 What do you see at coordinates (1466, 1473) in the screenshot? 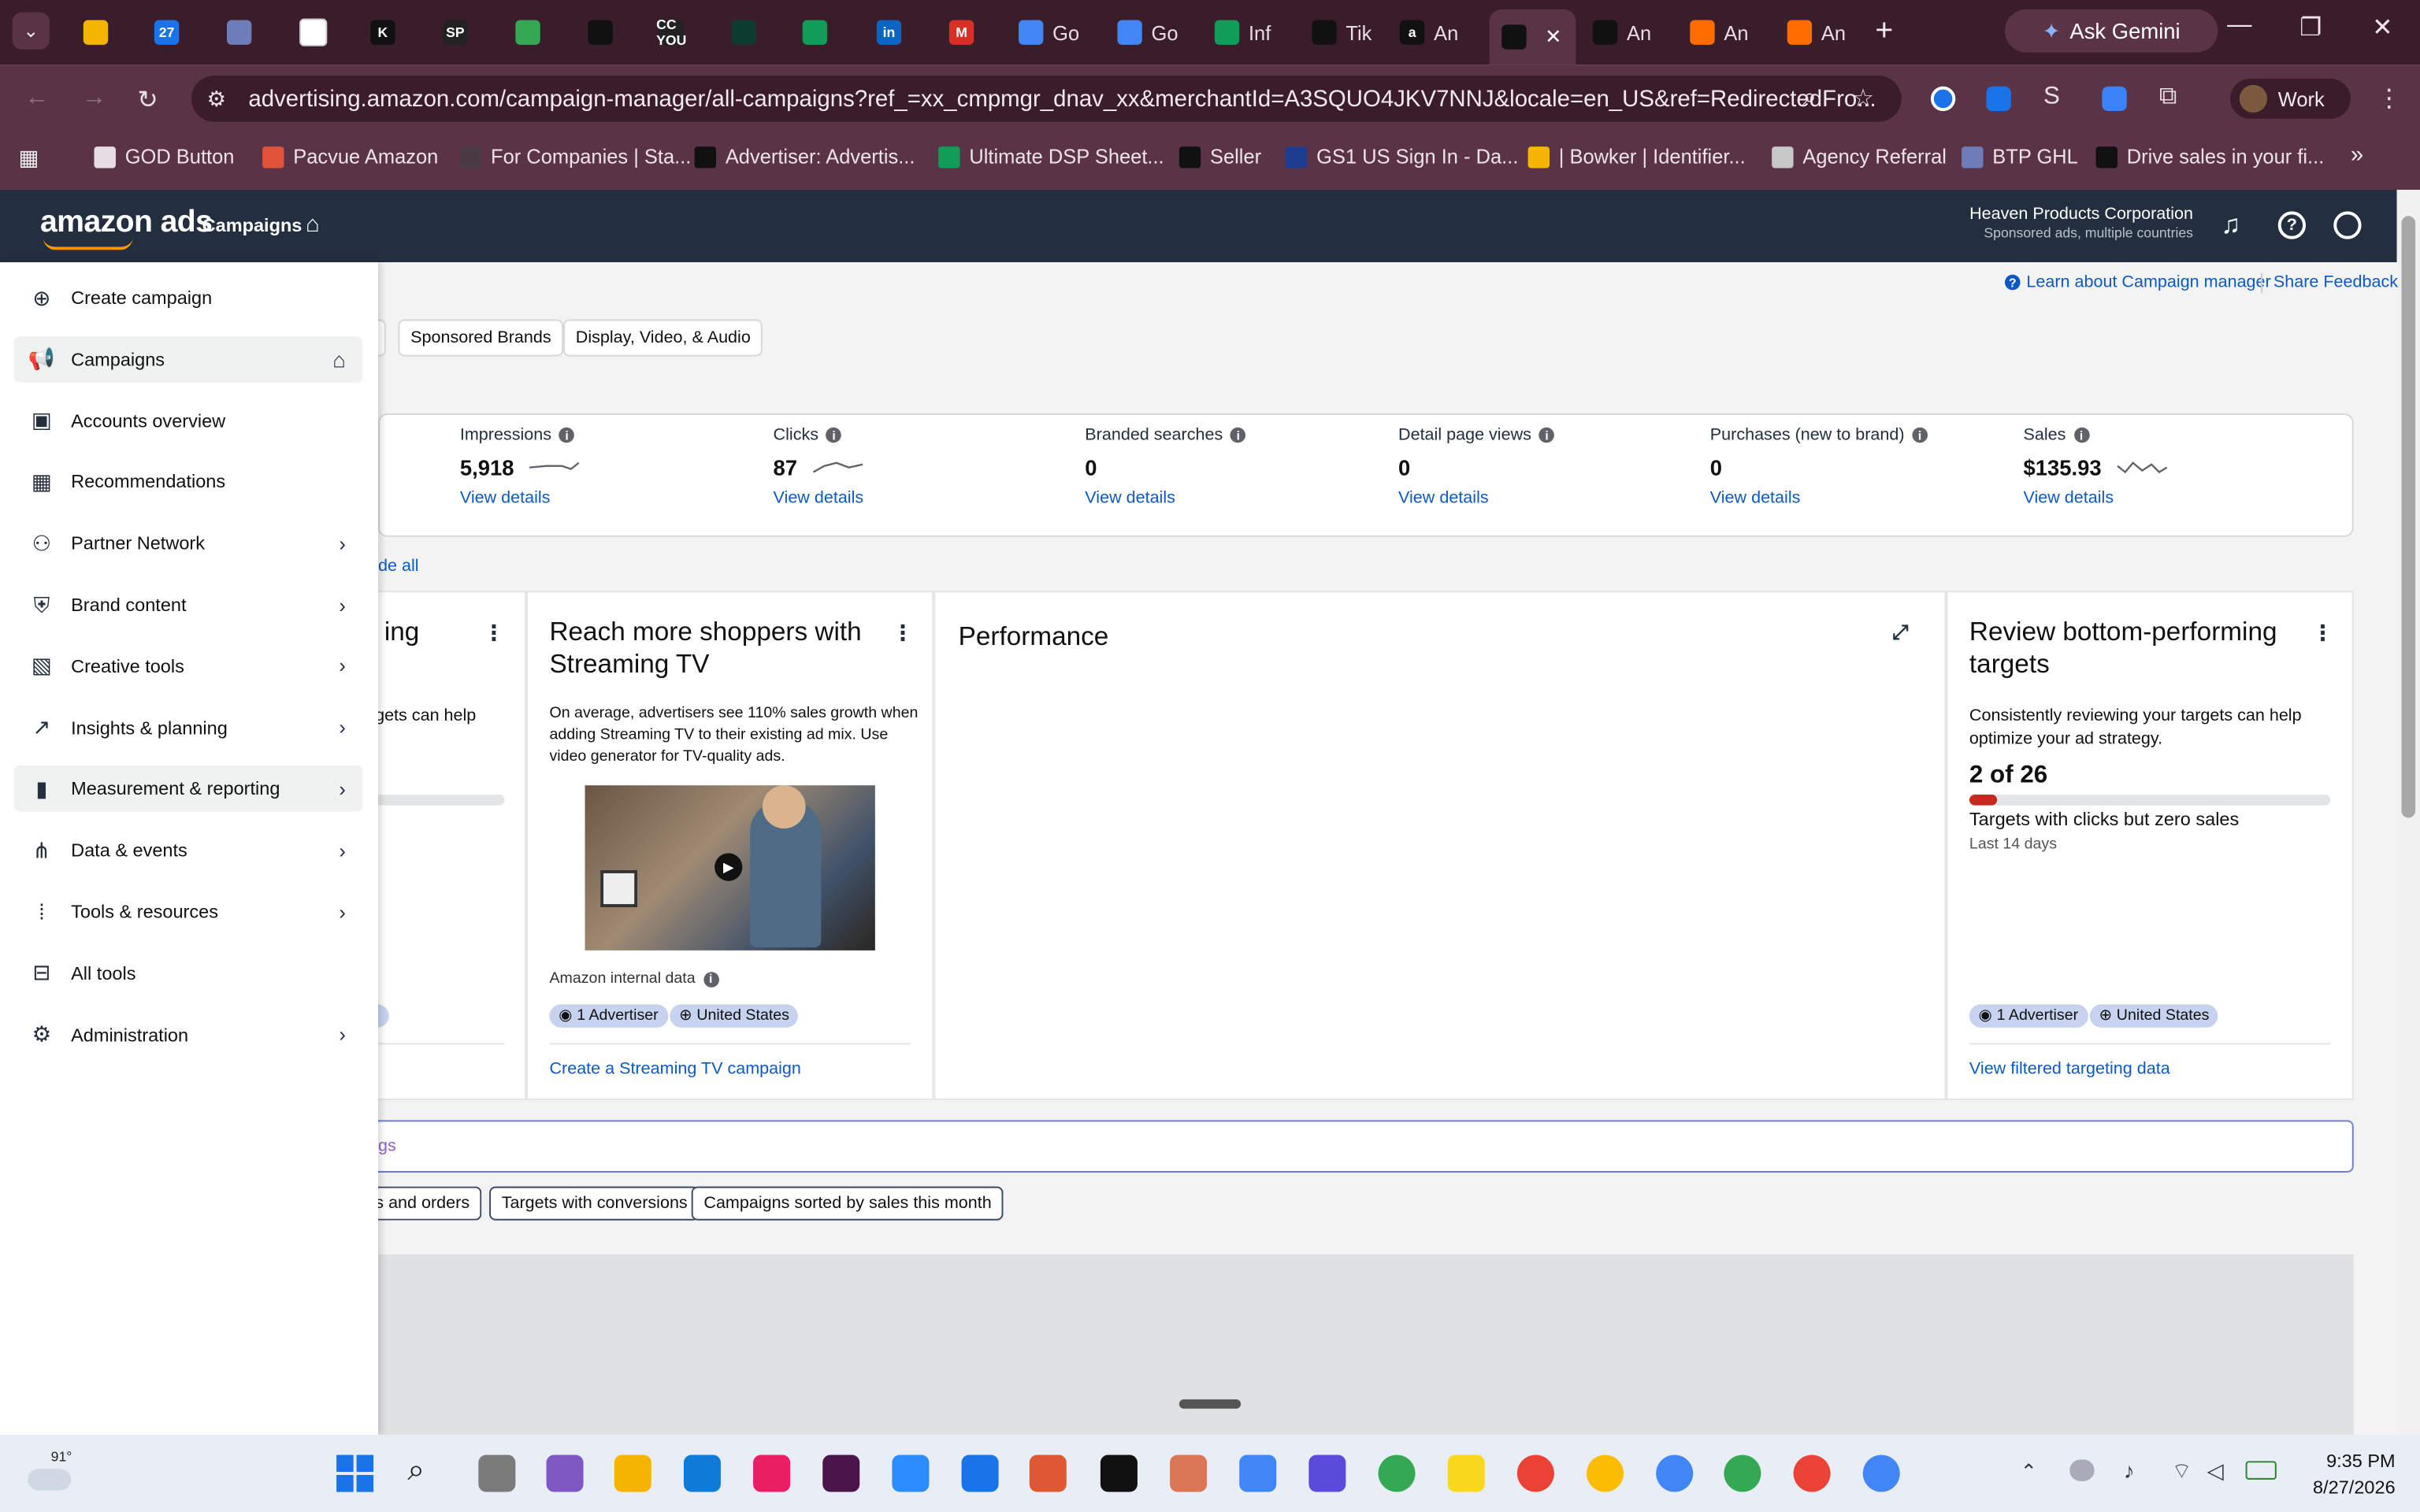
I see `sticky-notes-icon` at bounding box center [1466, 1473].